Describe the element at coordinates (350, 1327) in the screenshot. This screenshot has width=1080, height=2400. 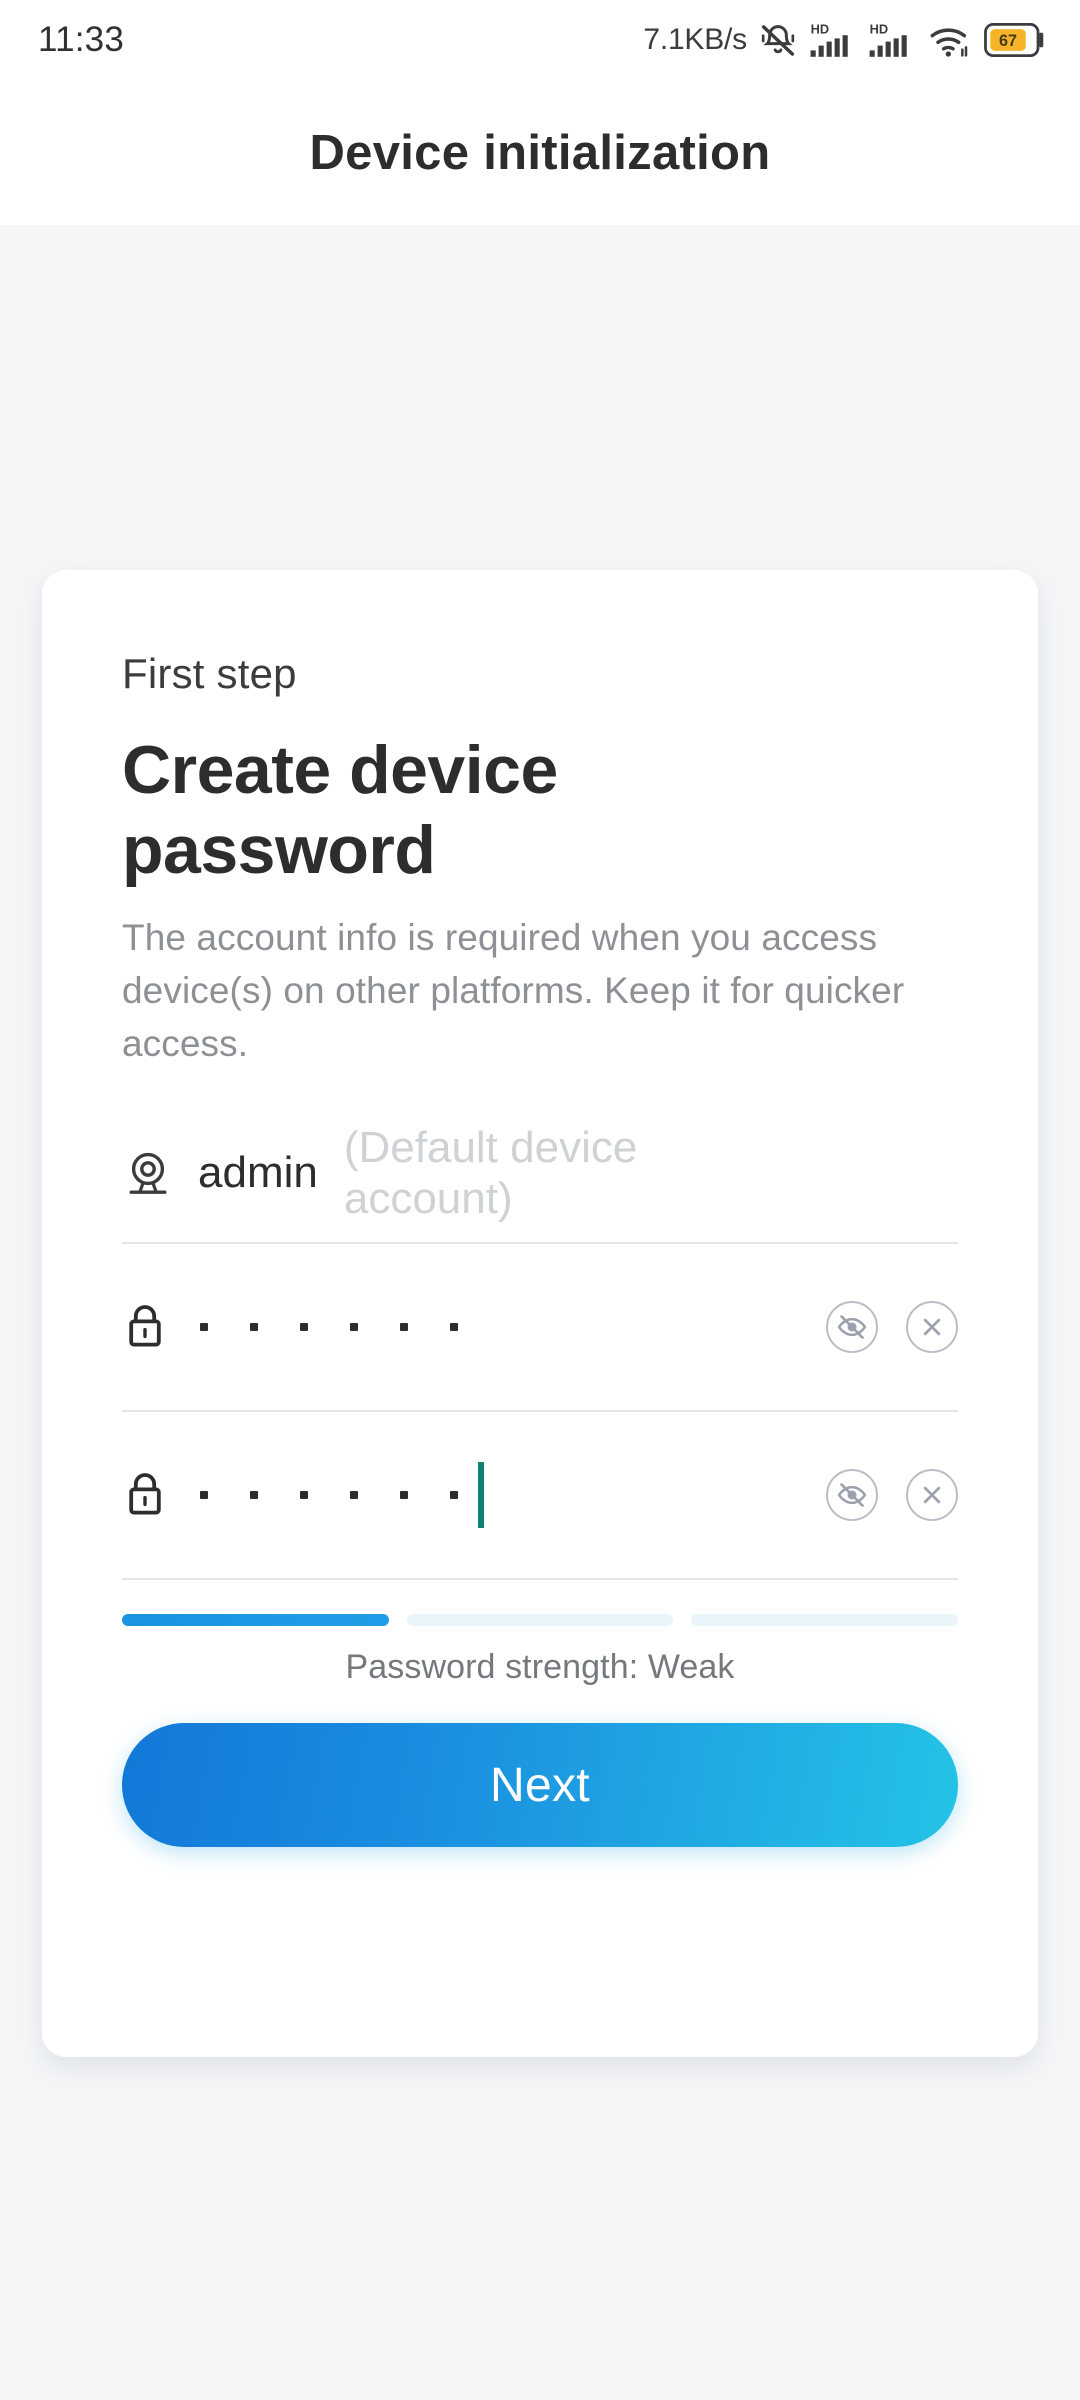
I see `password-masked-value` at that location.